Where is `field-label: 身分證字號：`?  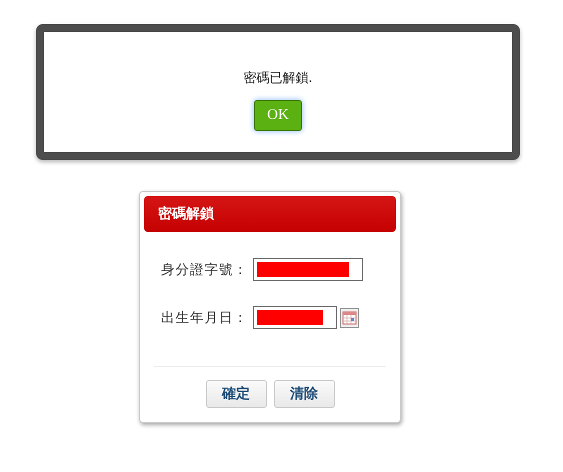 field-label: 身分證字號： is located at coordinates (205, 269).